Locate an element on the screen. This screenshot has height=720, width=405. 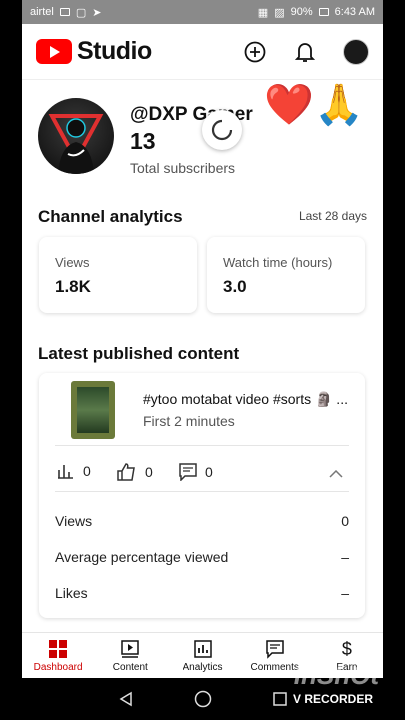
folded-hands-emoji: 🙏 is located at coordinates (339, 105).